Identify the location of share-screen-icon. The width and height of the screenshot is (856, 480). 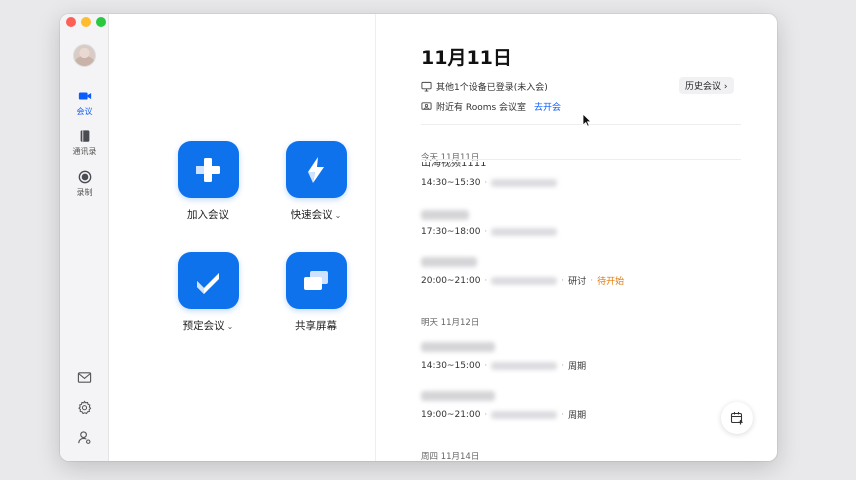
(316, 280).